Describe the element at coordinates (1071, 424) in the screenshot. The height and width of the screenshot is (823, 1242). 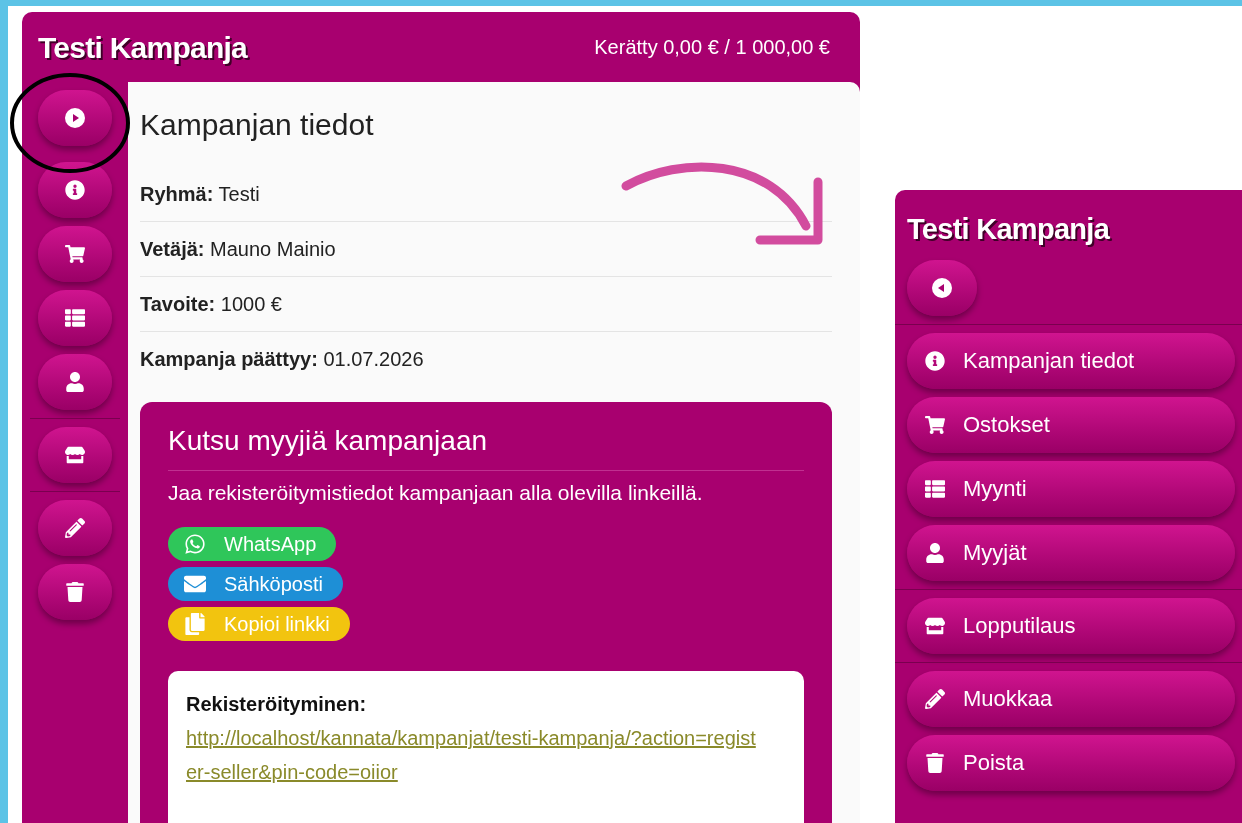
I see `nav-menu-item: Ostokset` at that location.